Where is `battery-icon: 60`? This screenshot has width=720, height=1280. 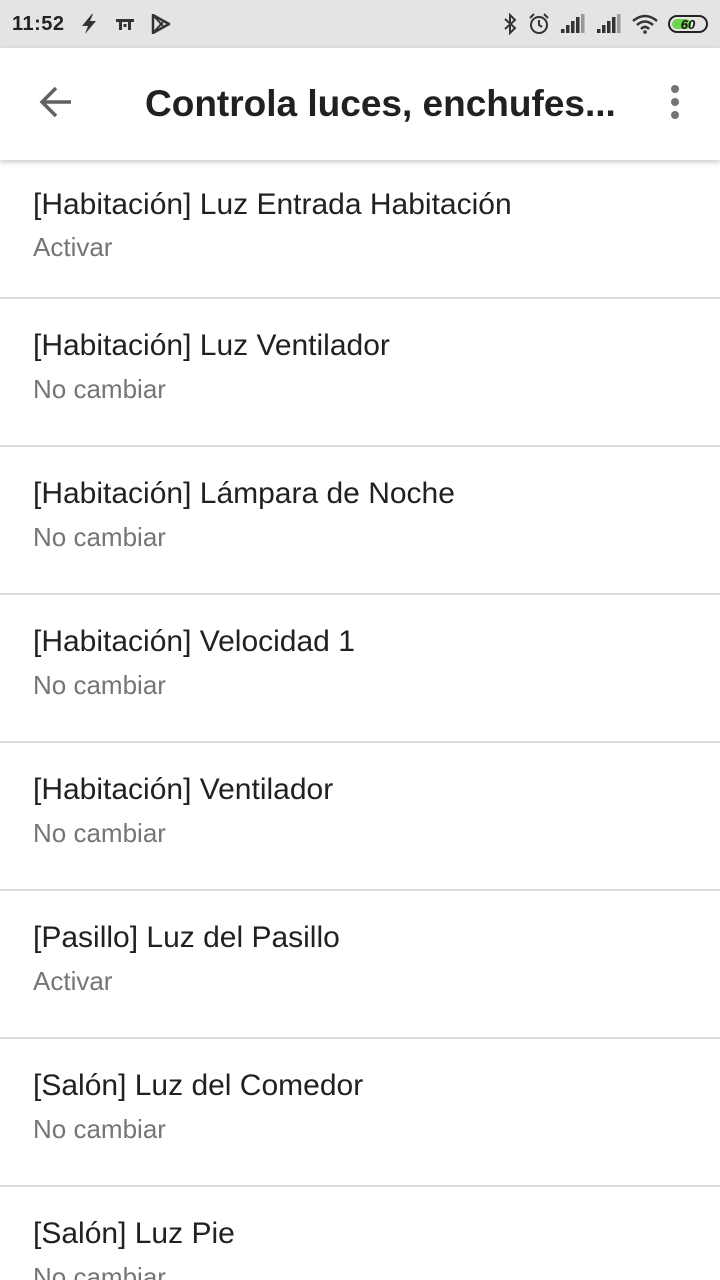 battery-icon: 60 is located at coordinates (688, 24).